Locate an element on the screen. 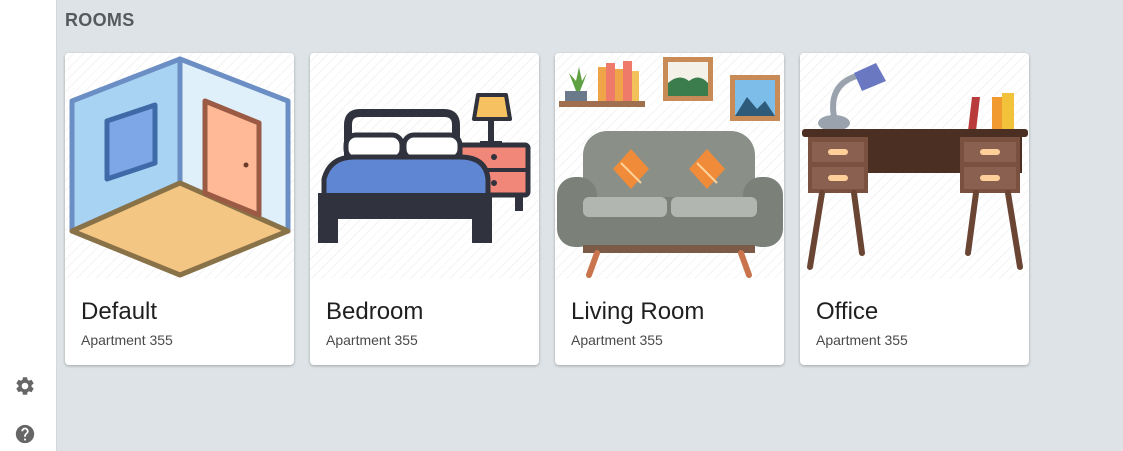  room-card-bedroom: Bedroom Apartment 355 is located at coordinates (424, 209).